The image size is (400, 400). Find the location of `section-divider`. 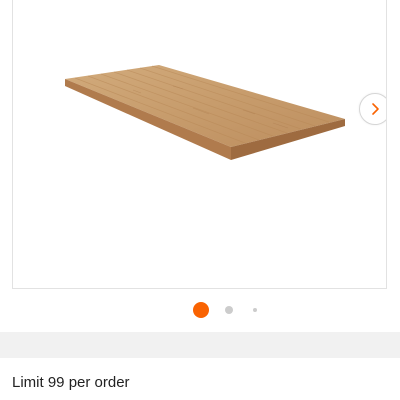

section-divider is located at coordinates (200, 345).